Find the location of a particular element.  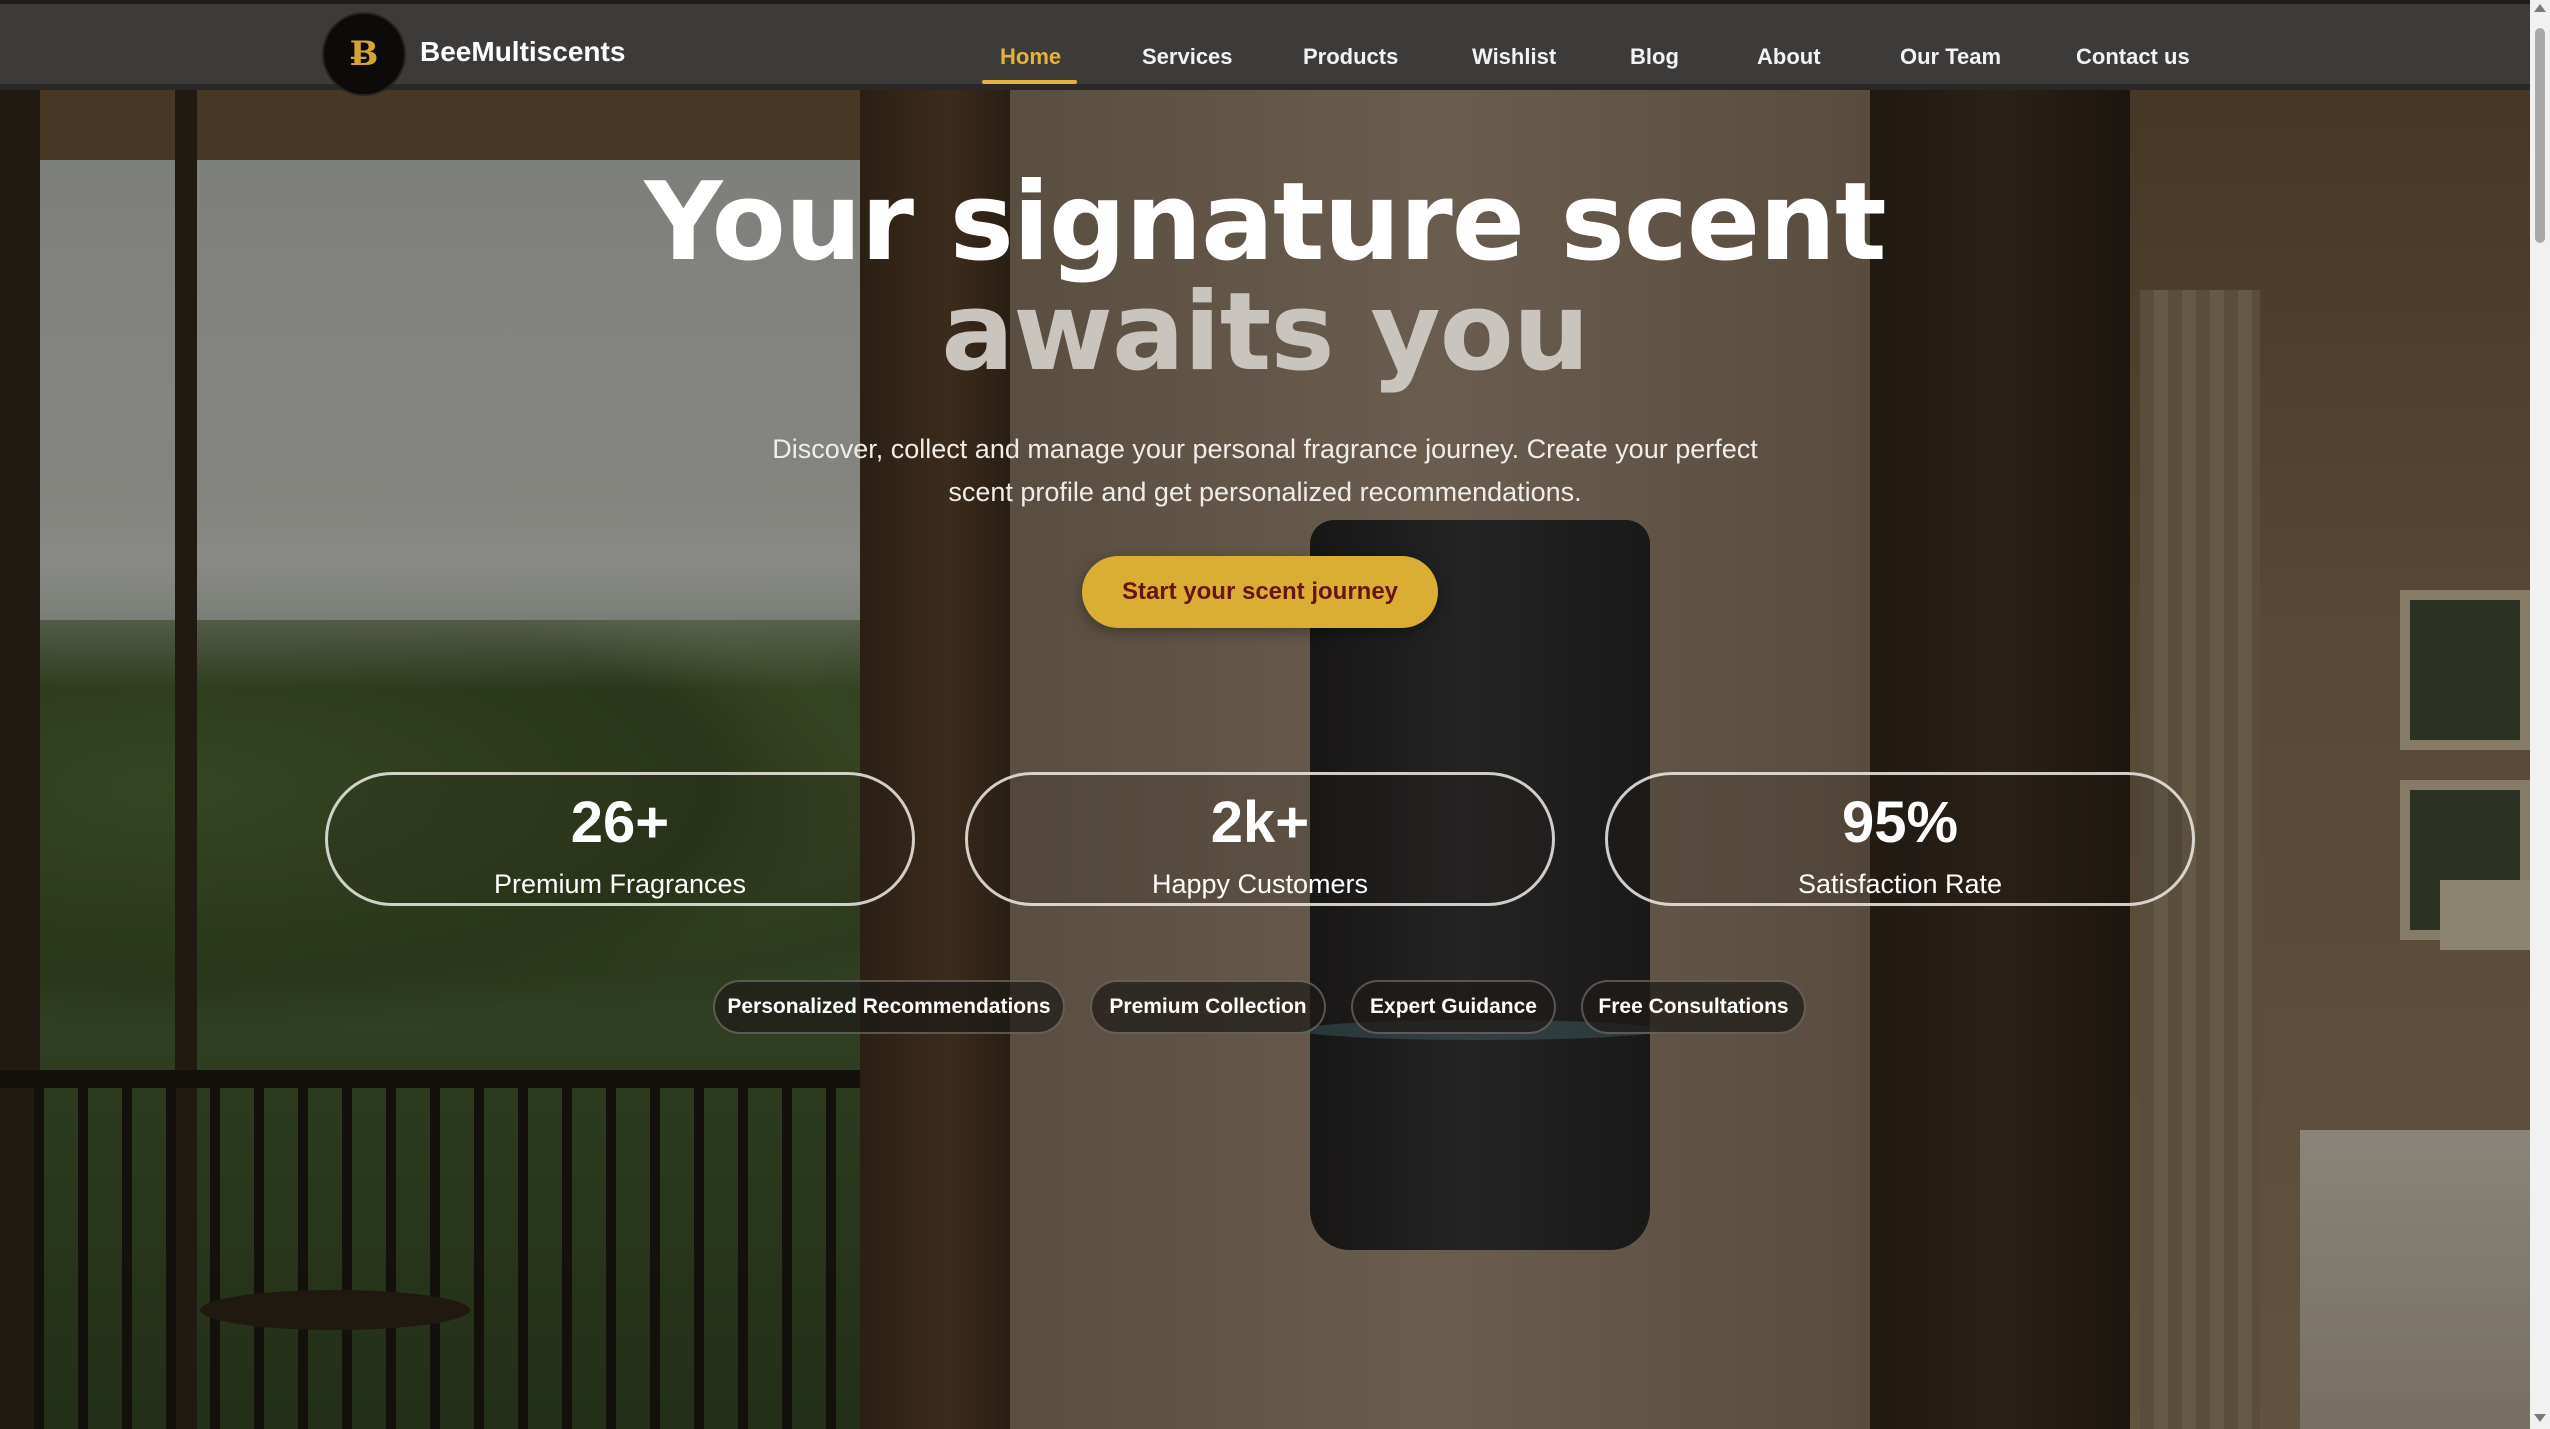

logo-monogram-icon: Ƀ is located at coordinates (364, 54).